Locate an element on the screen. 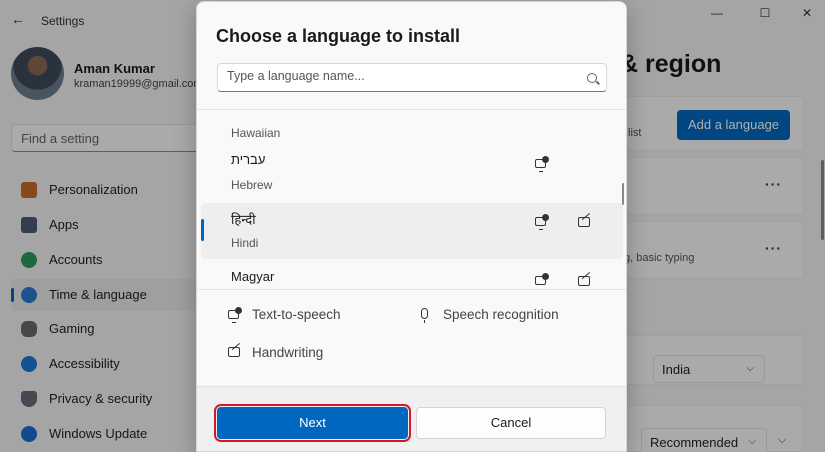  language-search-input is located at coordinates (402, 76).